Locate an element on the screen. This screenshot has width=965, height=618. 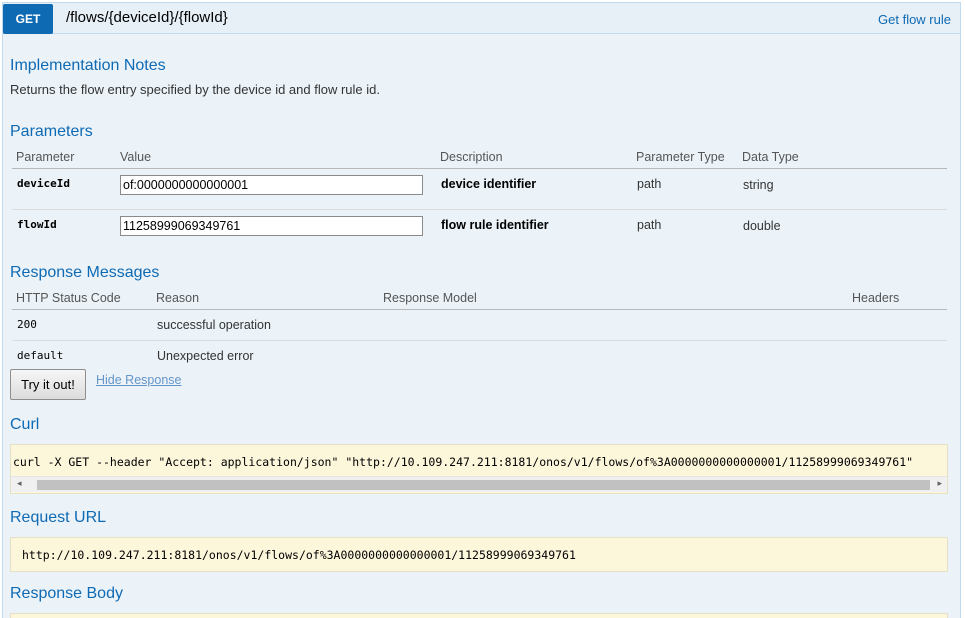
param-header-parameter: Parameter is located at coordinates (45, 157).